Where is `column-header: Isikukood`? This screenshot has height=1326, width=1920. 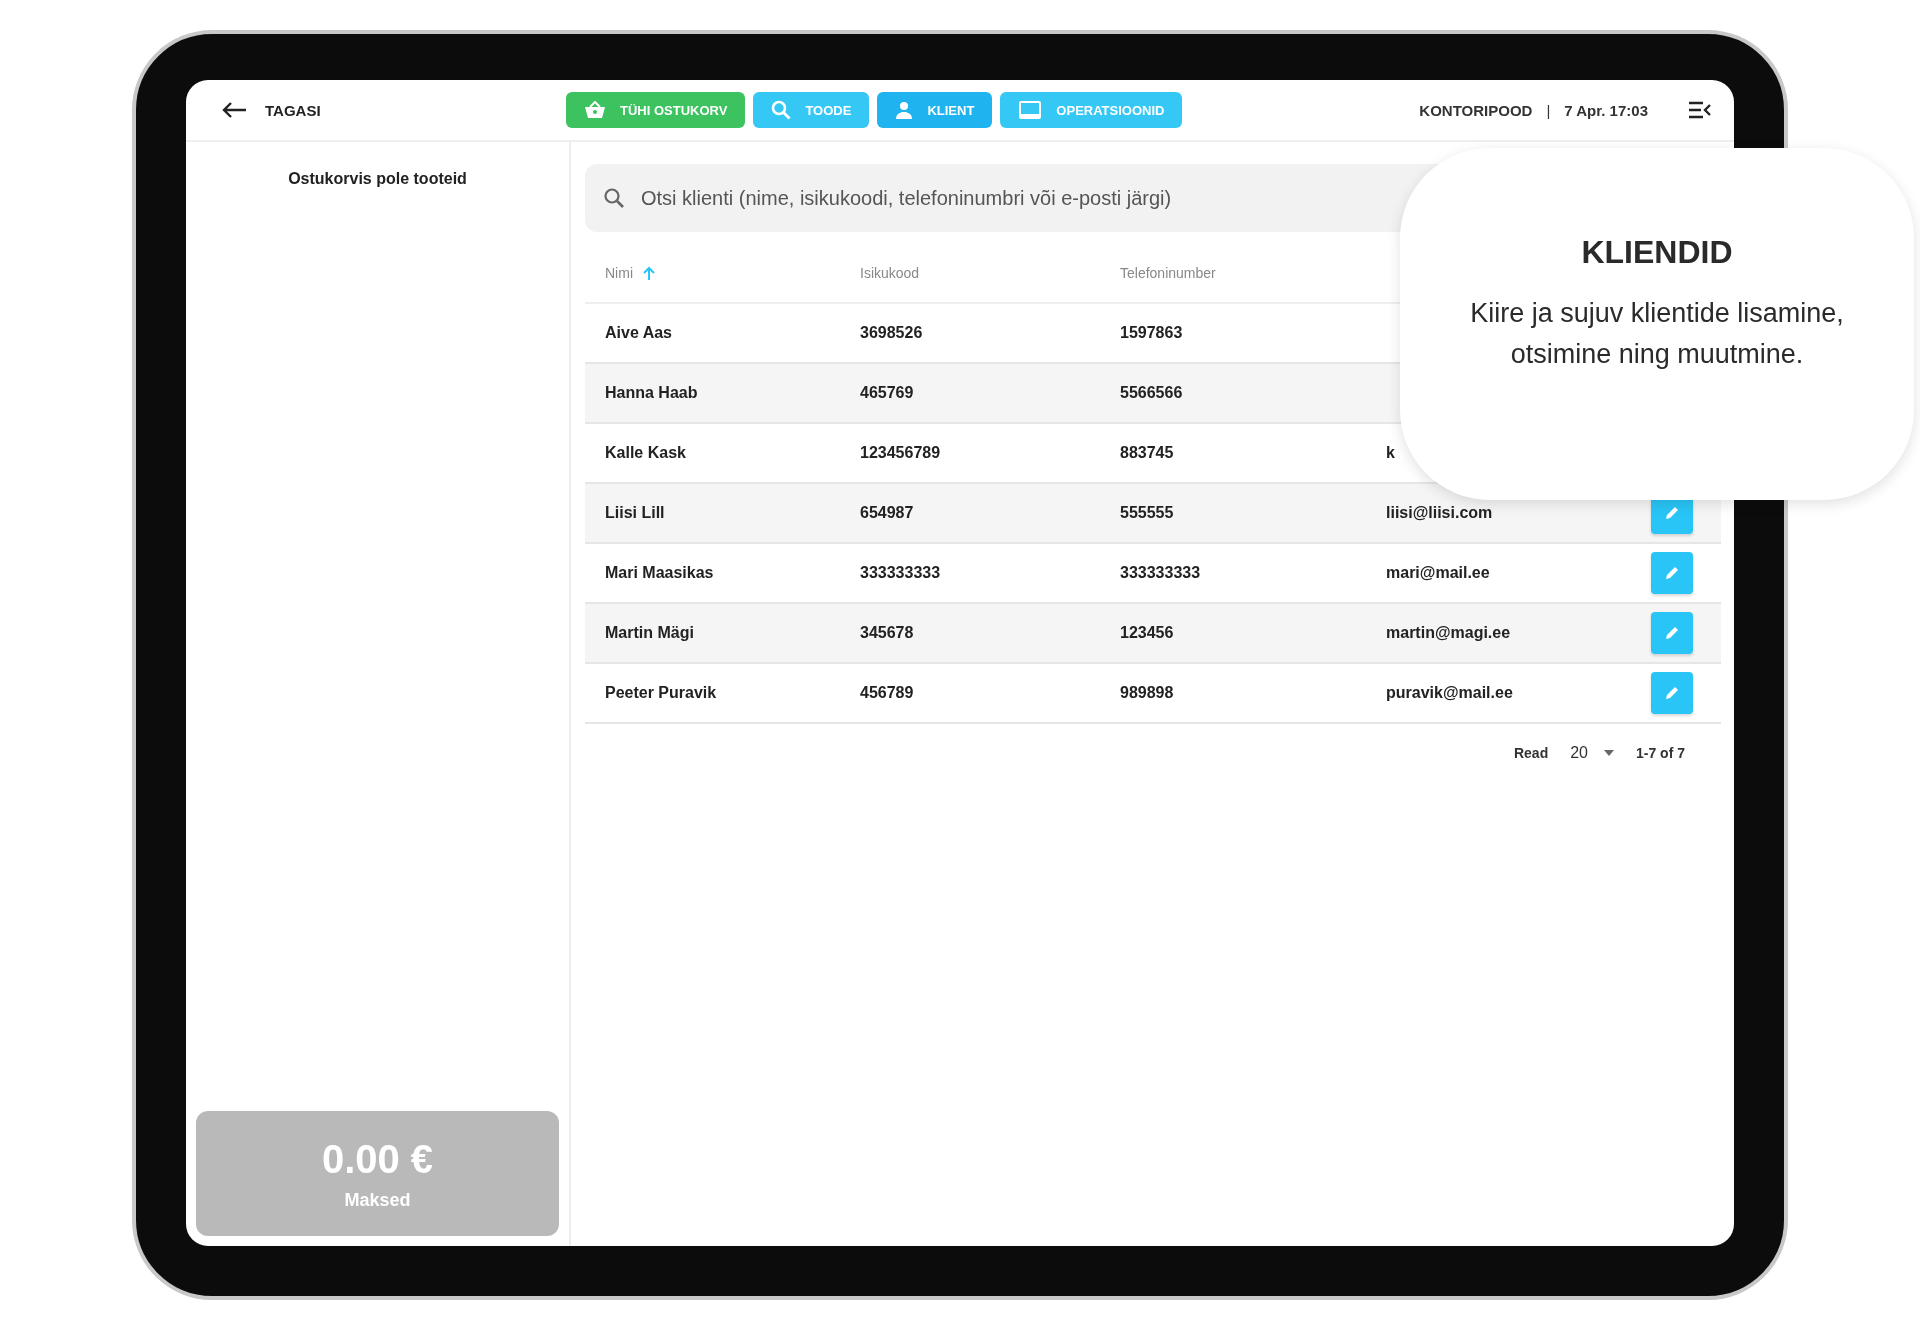
column-header: Isikukood is located at coordinates (890, 273).